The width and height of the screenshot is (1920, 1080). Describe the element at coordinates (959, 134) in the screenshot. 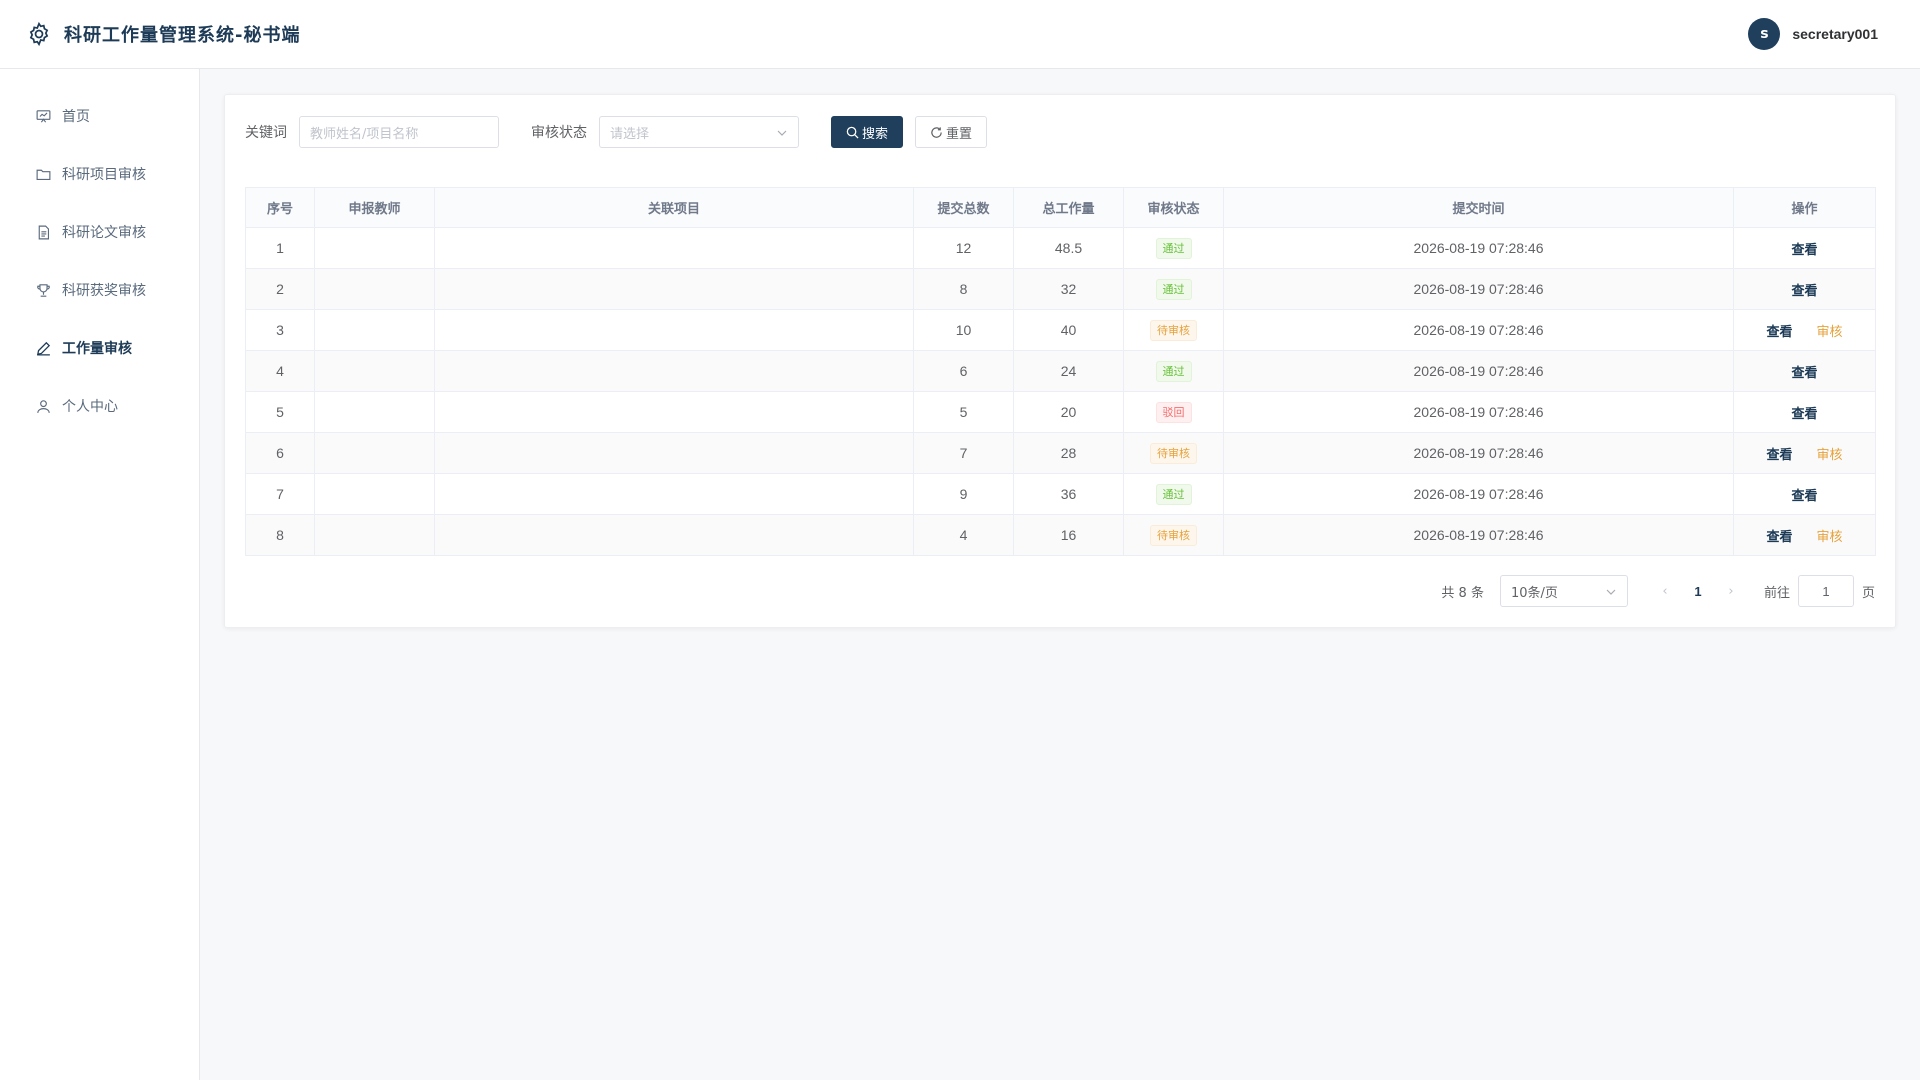

I see `reset-button-label: 重置` at that location.